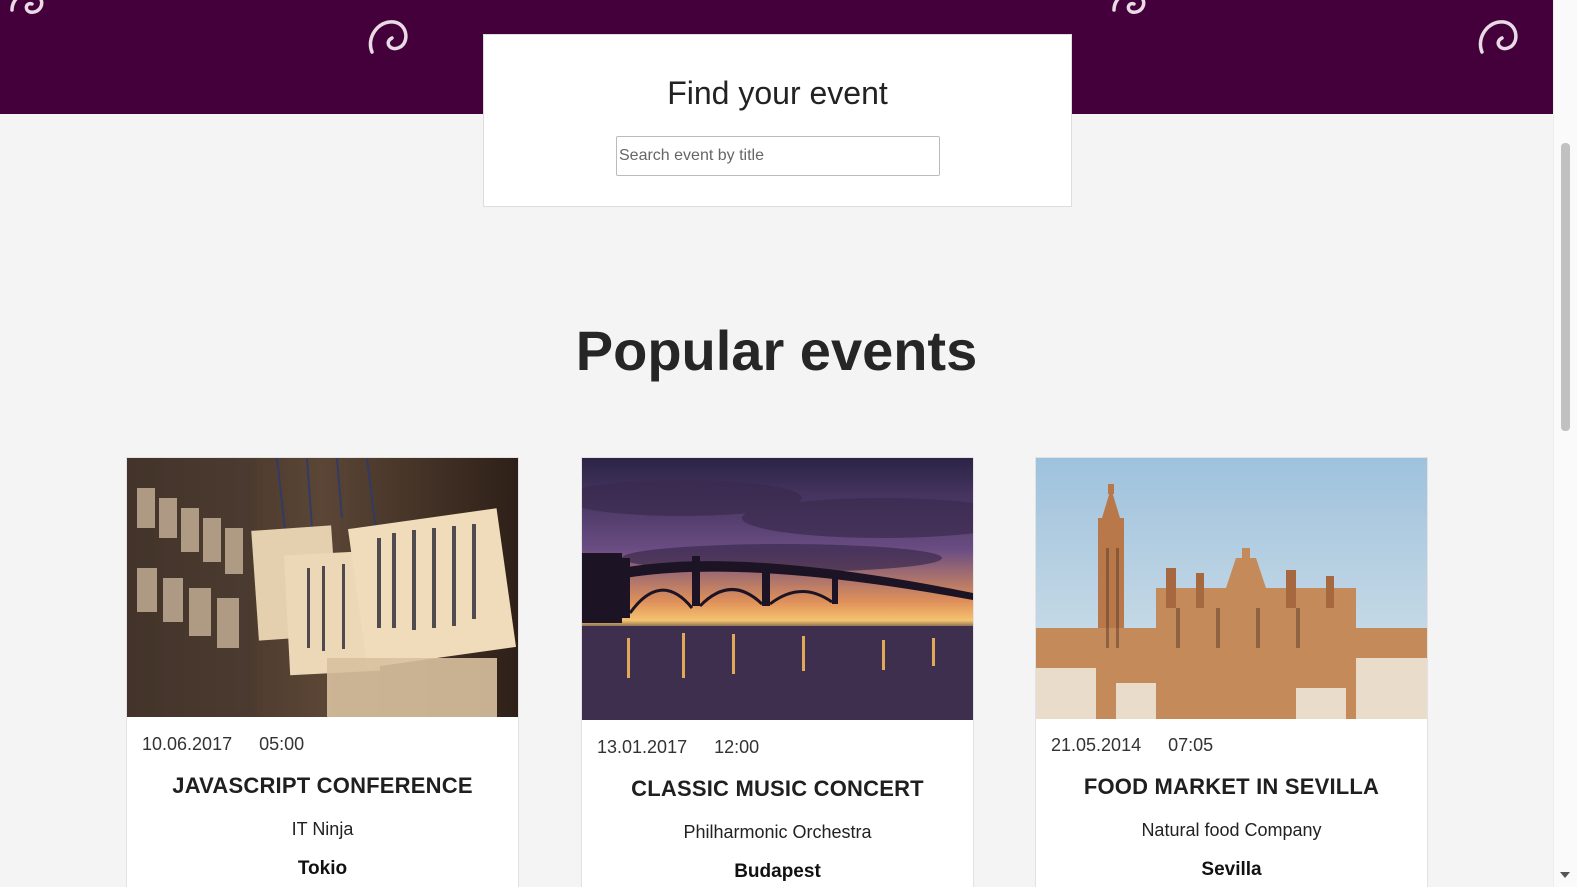 Image resolution: width=1577 pixels, height=887 pixels. What do you see at coordinates (1231, 787) in the screenshot?
I see `event-title: FOOD MARKET IN SEVILLA` at bounding box center [1231, 787].